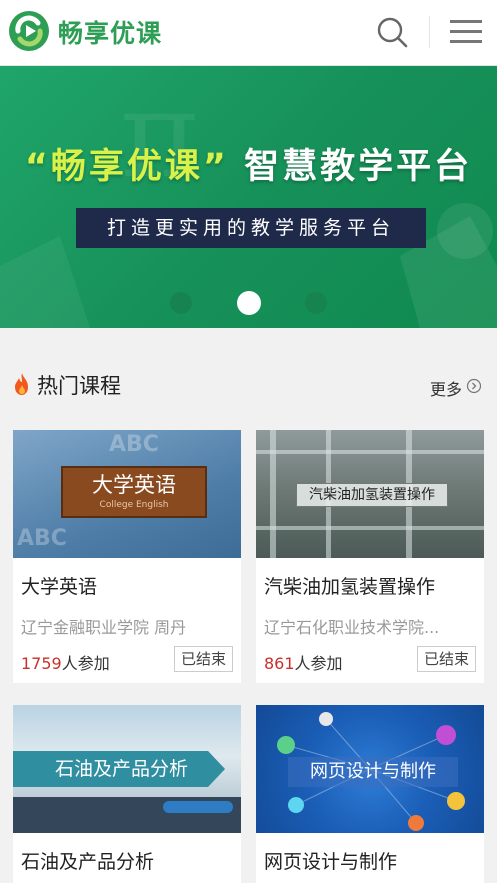 Image resolution: width=497 pixels, height=883 pixels. I want to click on carousel-dot-active, so click(249, 303).